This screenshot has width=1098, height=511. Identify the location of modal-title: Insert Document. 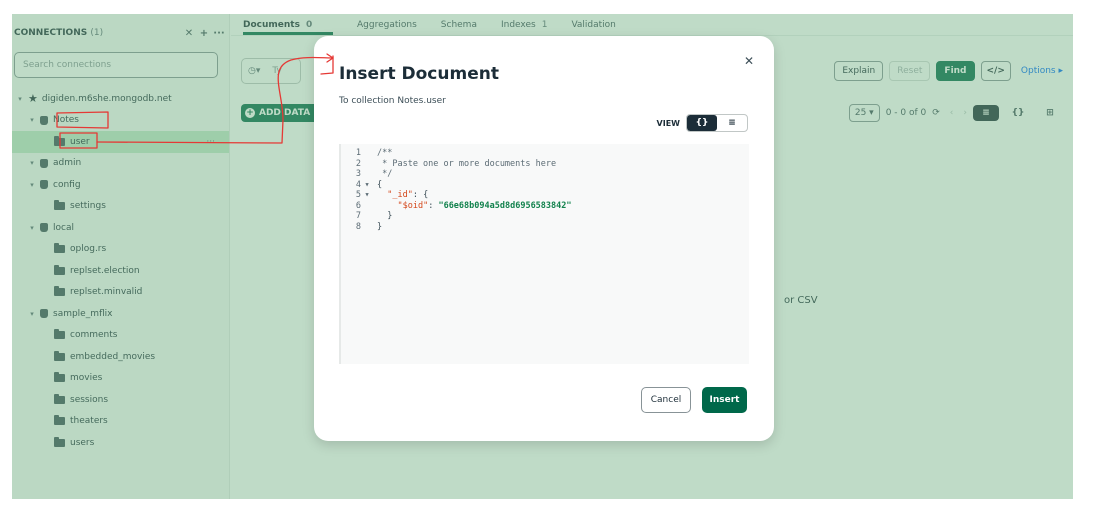
(419, 74).